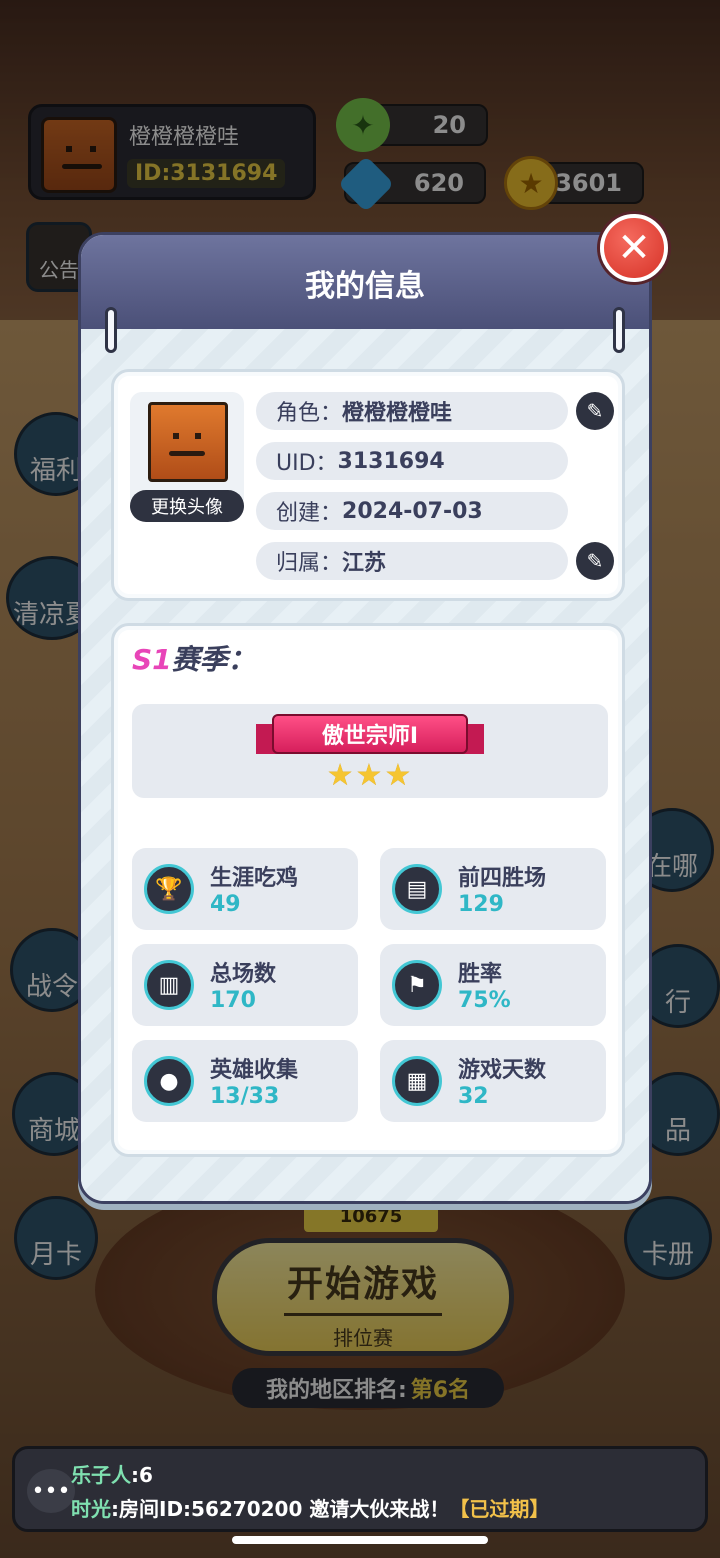 Image resolution: width=720 pixels, height=1558 pixels. What do you see at coordinates (188, 442) in the screenshot?
I see `avatar` at bounding box center [188, 442].